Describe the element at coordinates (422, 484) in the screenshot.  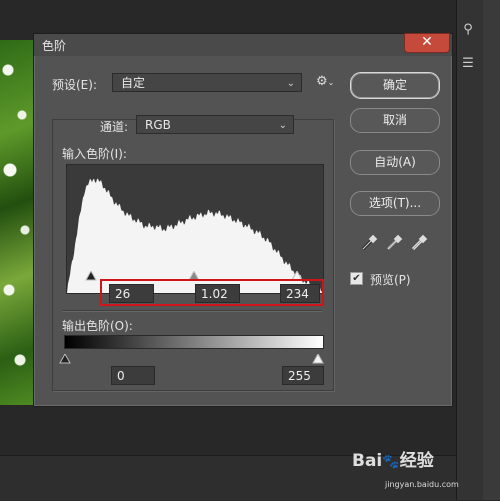
I see `watermark-url: jingyan.baidu.com` at that location.